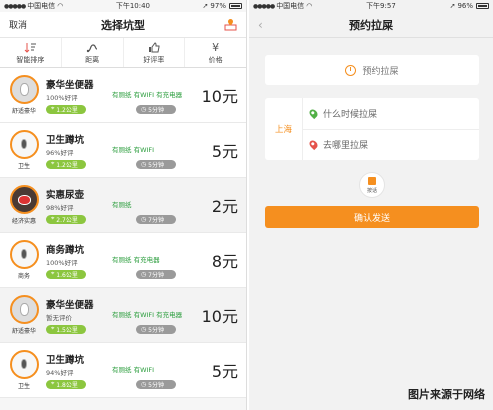 Image resolution: width=493 pixels, height=410 pixels. Describe the element at coordinates (66, 329) in the screenshot. I see `distance-badge: ⌖ 1.5公里` at that location.